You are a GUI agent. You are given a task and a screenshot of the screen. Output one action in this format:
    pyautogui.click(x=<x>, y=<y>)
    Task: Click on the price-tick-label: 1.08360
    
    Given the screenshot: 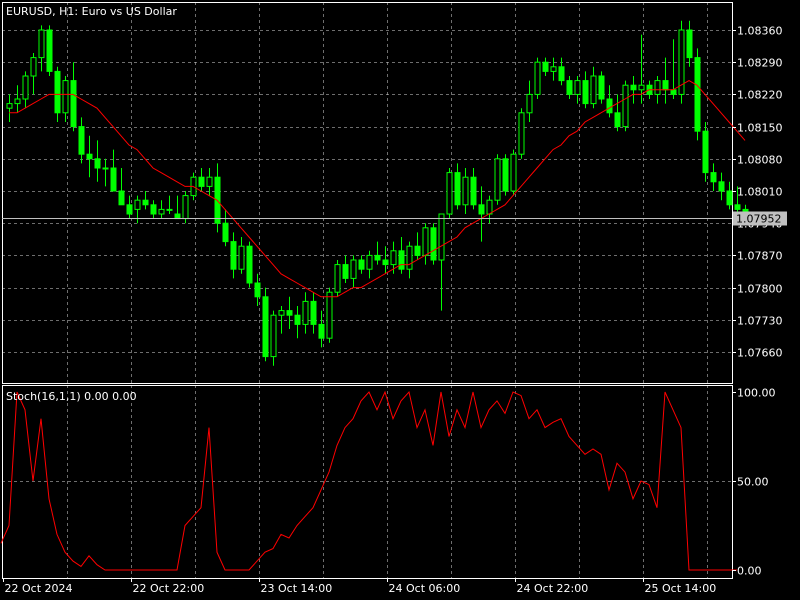 What is the action you would take?
    pyautogui.click(x=760, y=31)
    